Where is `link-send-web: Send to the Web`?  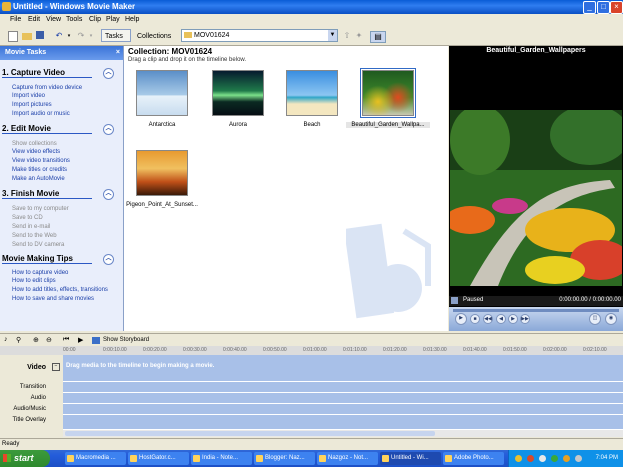
link-send-web: Send to the Web is located at coordinates (34, 236).